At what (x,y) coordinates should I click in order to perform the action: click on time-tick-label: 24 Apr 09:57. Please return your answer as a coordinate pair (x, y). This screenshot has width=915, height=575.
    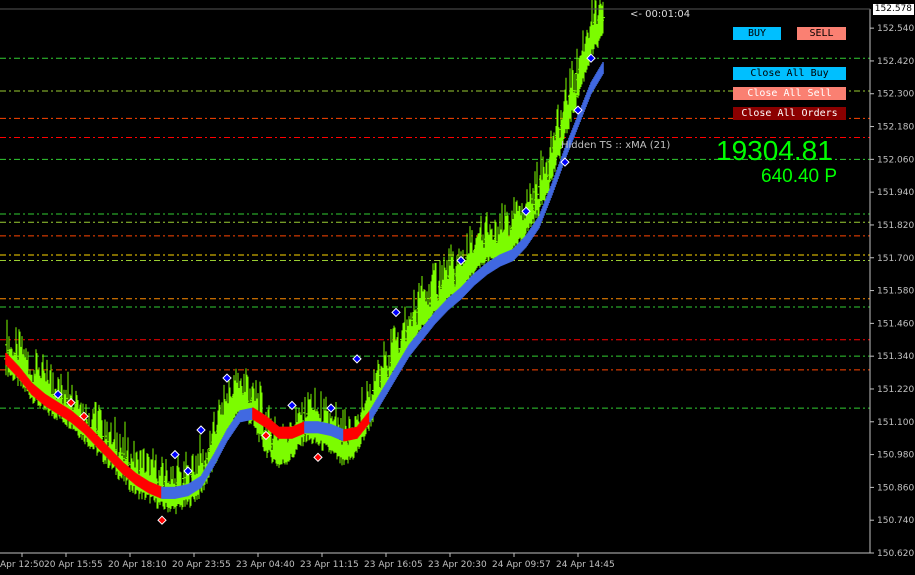
    Looking at the image, I should click on (521, 565).